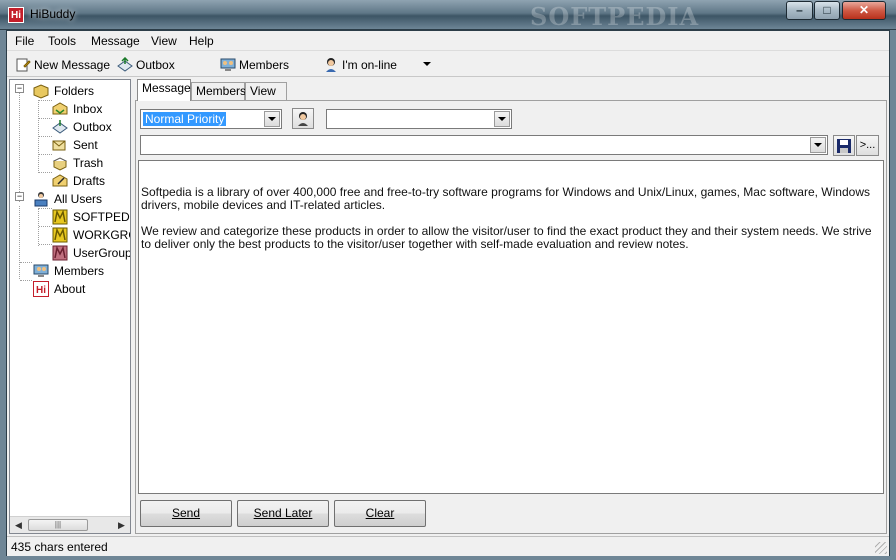  I want to click on save-icon, so click(844, 146).